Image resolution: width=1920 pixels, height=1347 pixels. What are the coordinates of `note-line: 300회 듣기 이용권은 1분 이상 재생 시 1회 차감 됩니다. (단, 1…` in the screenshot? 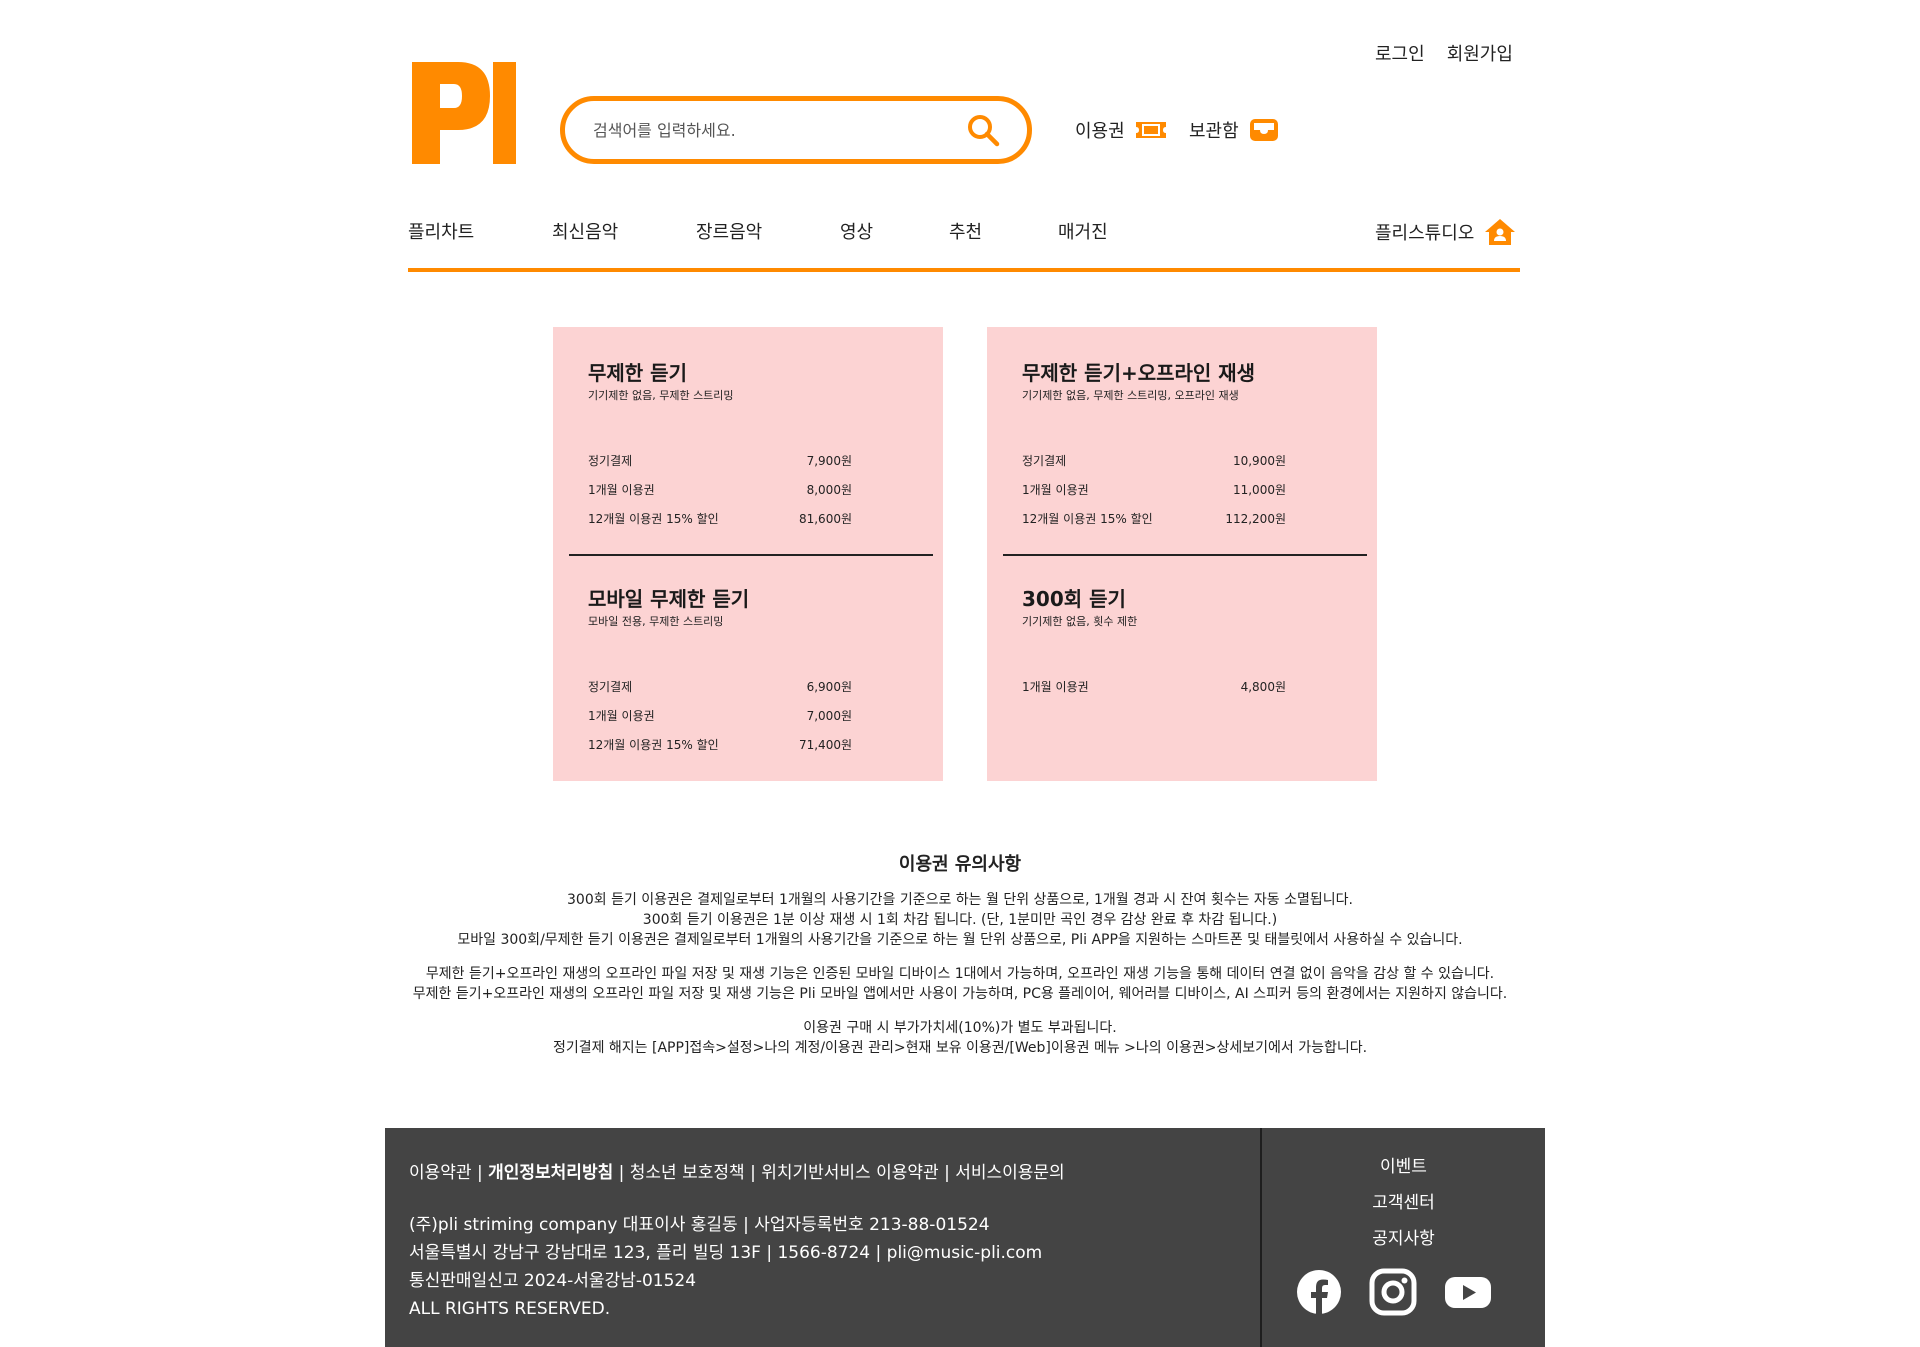 It's located at (960, 920).